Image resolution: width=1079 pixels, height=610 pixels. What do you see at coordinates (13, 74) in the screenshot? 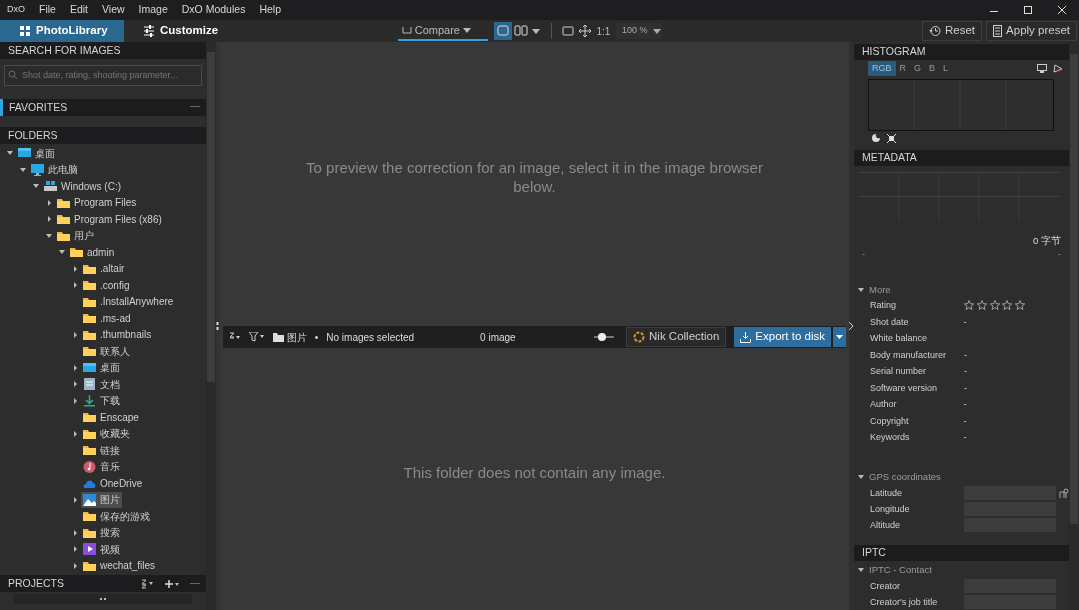
I see `search-icon` at bounding box center [13, 74].